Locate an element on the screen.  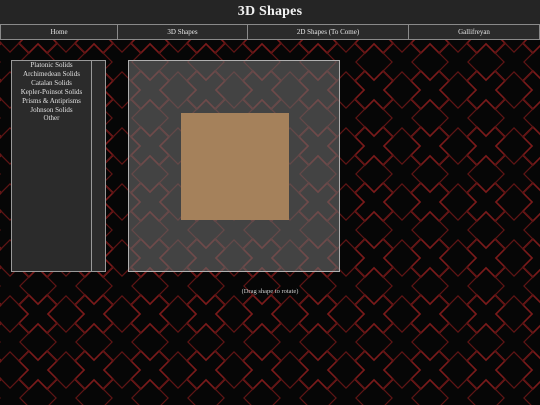
sidebar-item-johnson-solids: Johnson Solids is located at coordinates (51, 110).